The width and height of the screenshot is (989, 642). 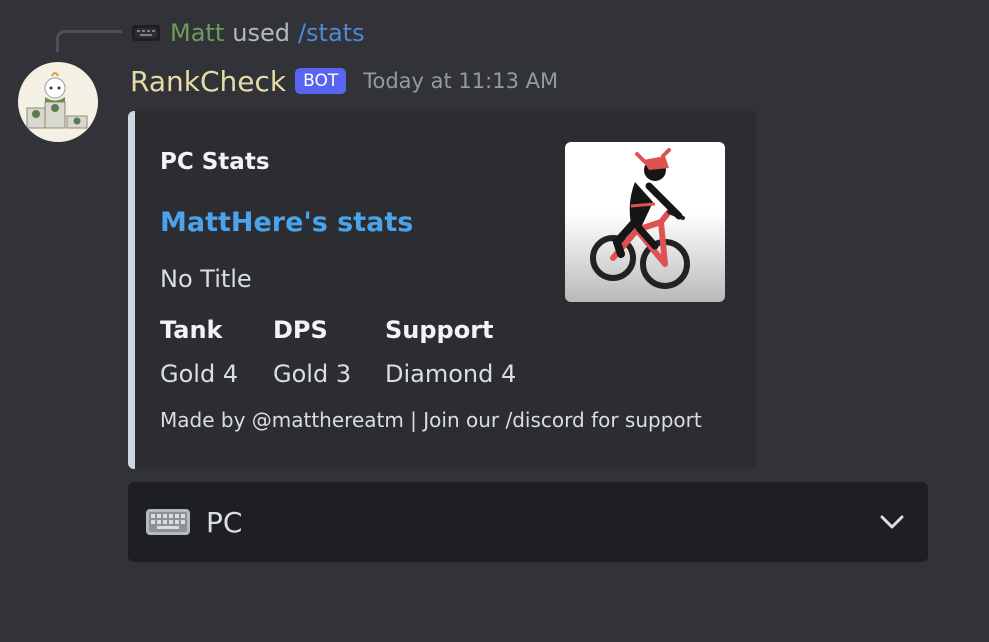 I want to click on bot-username: RankCheck, so click(x=208, y=81).